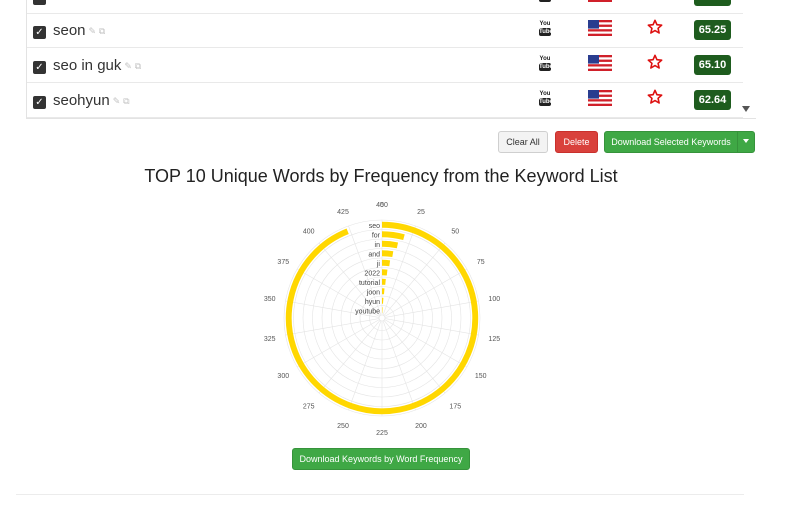  I want to click on axis-tick-label: 375, so click(283, 262).